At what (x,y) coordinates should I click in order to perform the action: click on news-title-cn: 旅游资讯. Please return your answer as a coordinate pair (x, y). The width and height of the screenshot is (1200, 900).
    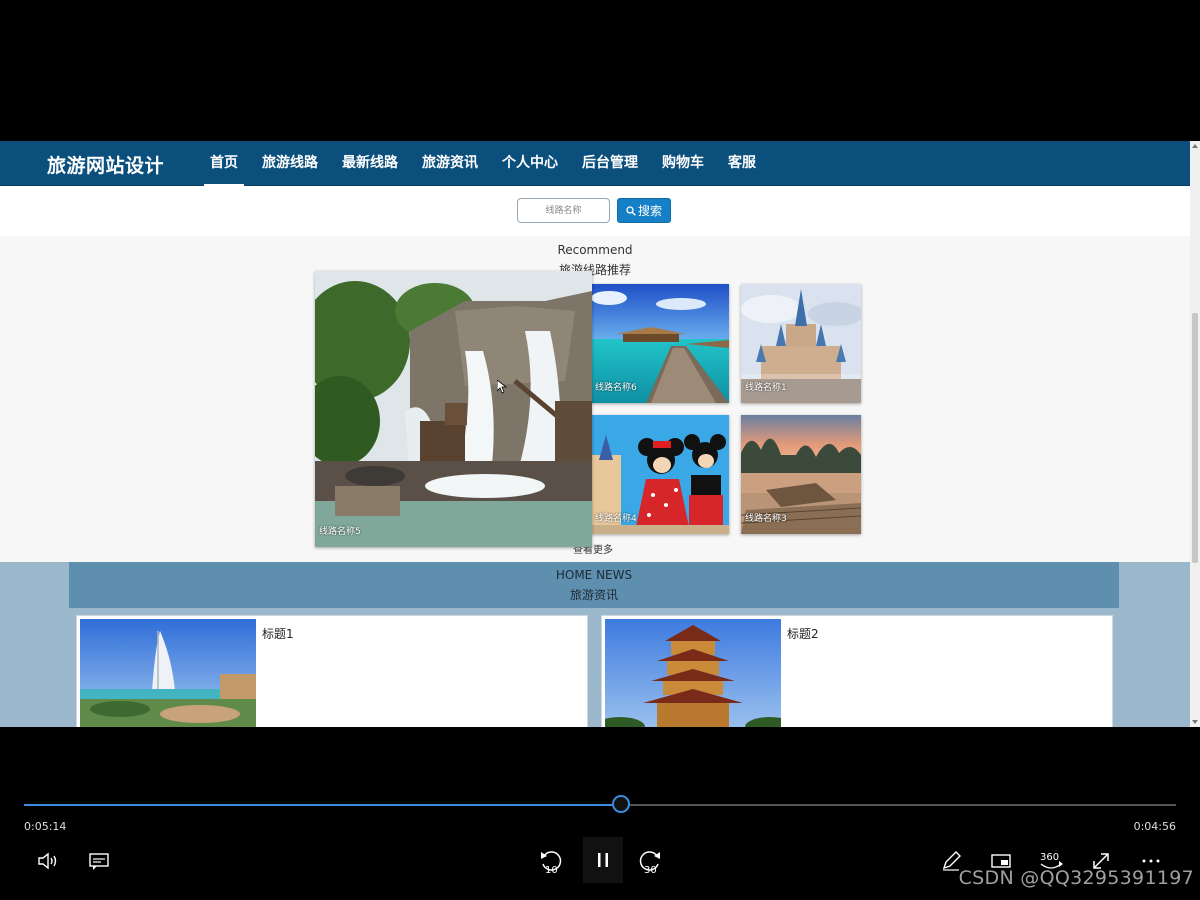
    Looking at the image, I should click on (593, 595).